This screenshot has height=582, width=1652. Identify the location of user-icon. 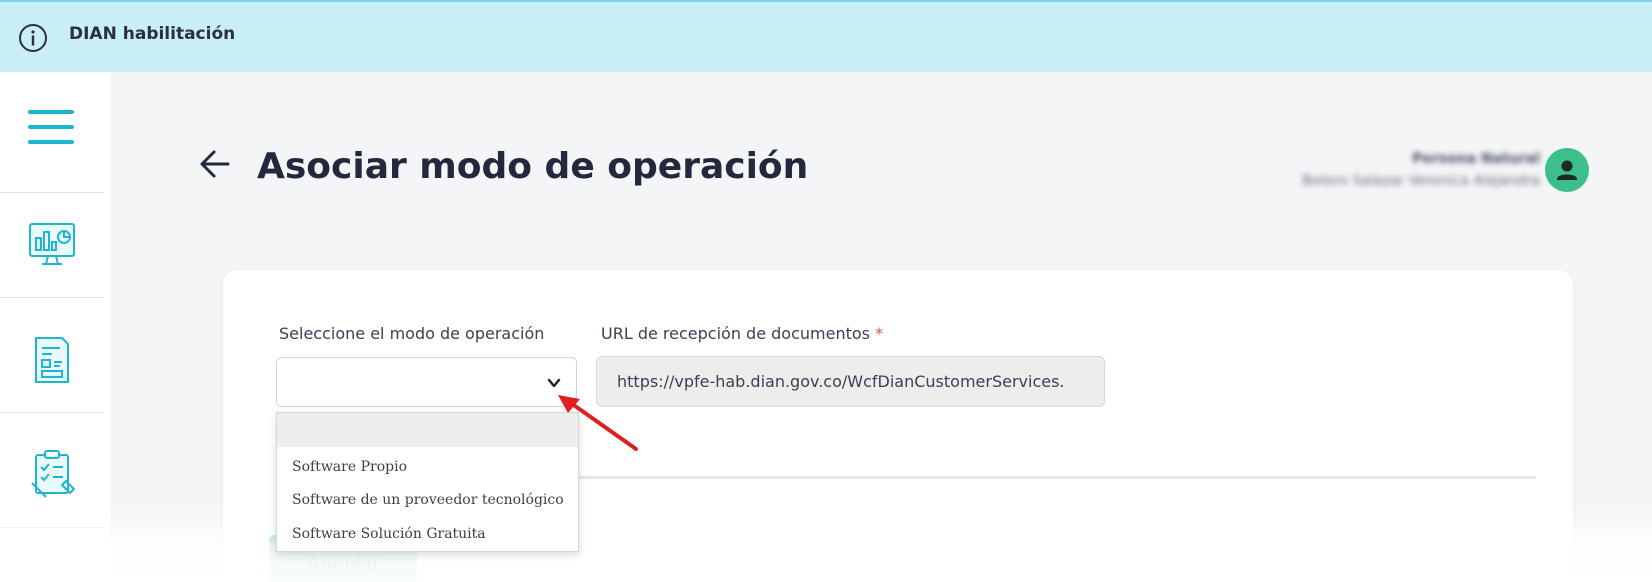
(1567, 170).